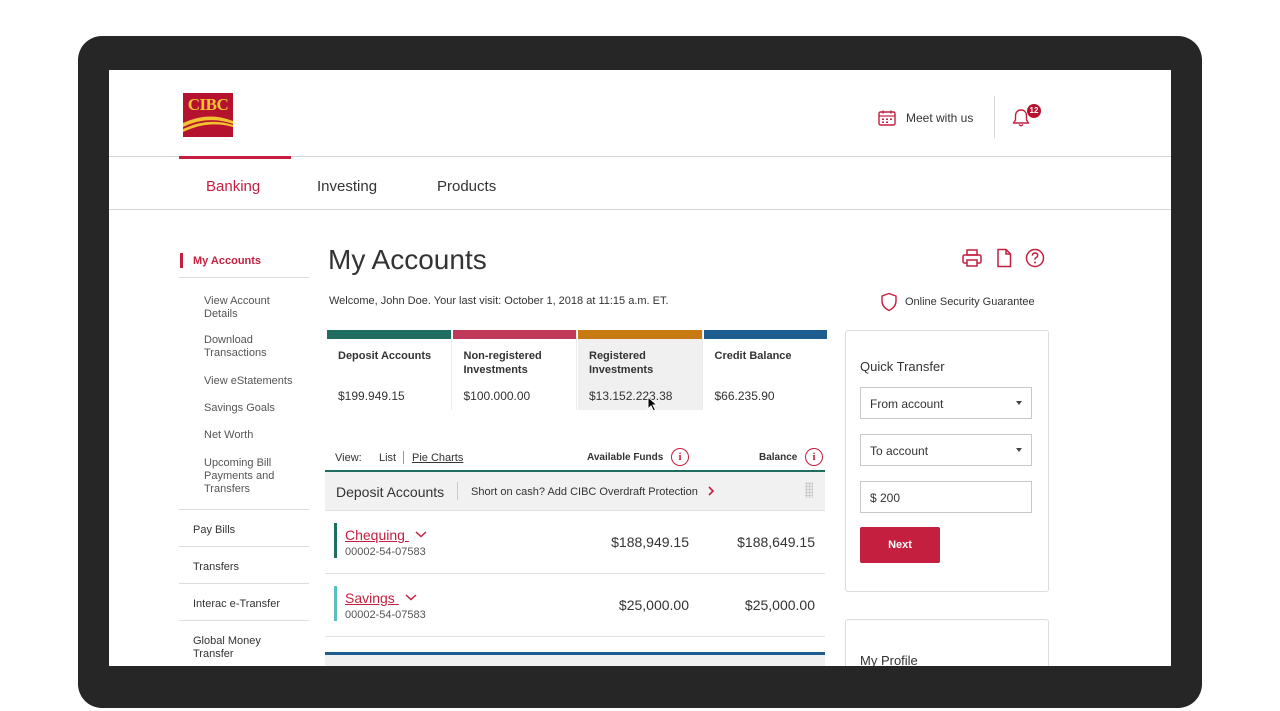 This screenshot has width=1280, height=711. Describe the element at coordinates (457, 491) in the screenshot. I see `deposit-header-separator` at that location.